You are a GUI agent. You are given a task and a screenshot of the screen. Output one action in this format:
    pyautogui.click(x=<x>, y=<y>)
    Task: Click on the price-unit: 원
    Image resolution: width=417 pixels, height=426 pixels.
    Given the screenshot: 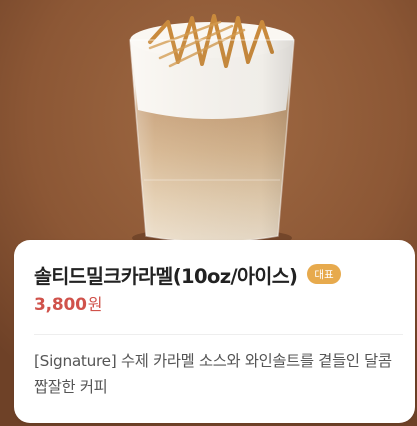 What is the action you would take?
    pyautogui.click(x=95, y=304)
    